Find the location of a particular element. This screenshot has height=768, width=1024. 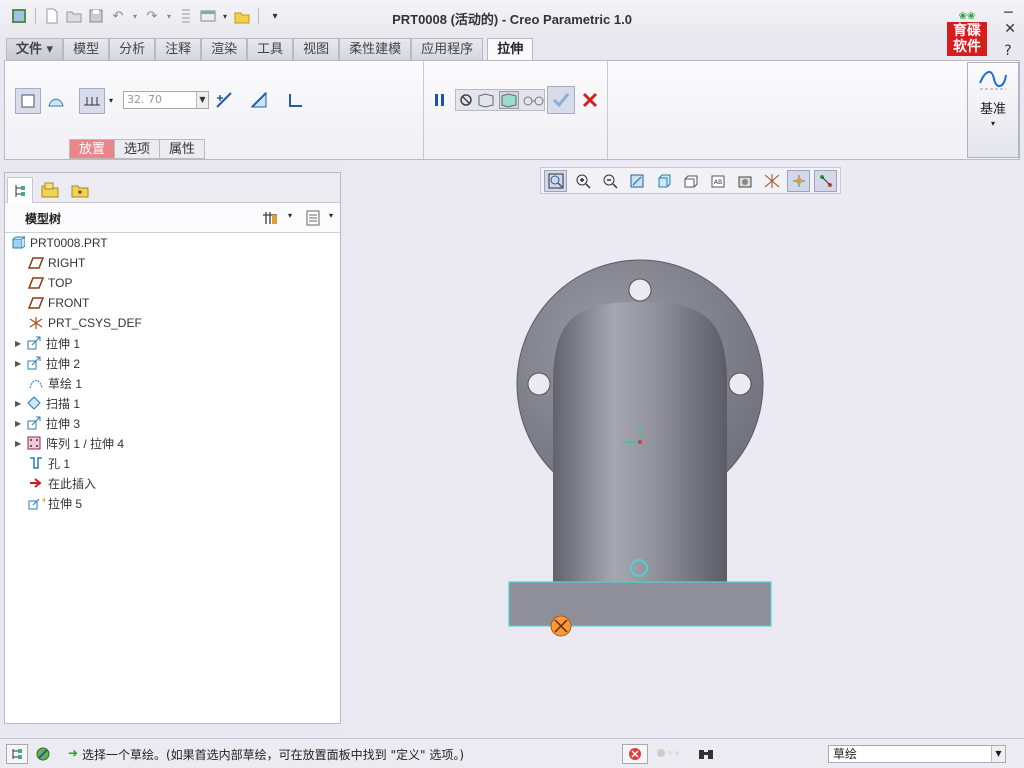

zoom-in-icon is located at coordinates (582, 181).